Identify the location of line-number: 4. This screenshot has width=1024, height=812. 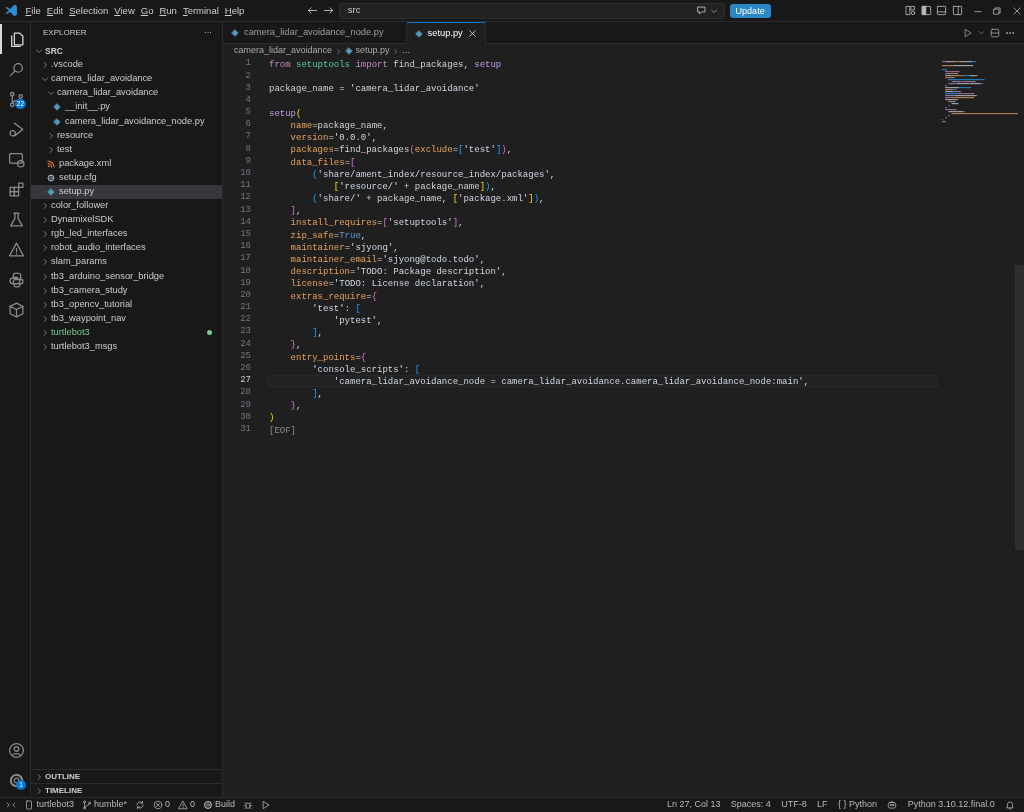
(247, 100).